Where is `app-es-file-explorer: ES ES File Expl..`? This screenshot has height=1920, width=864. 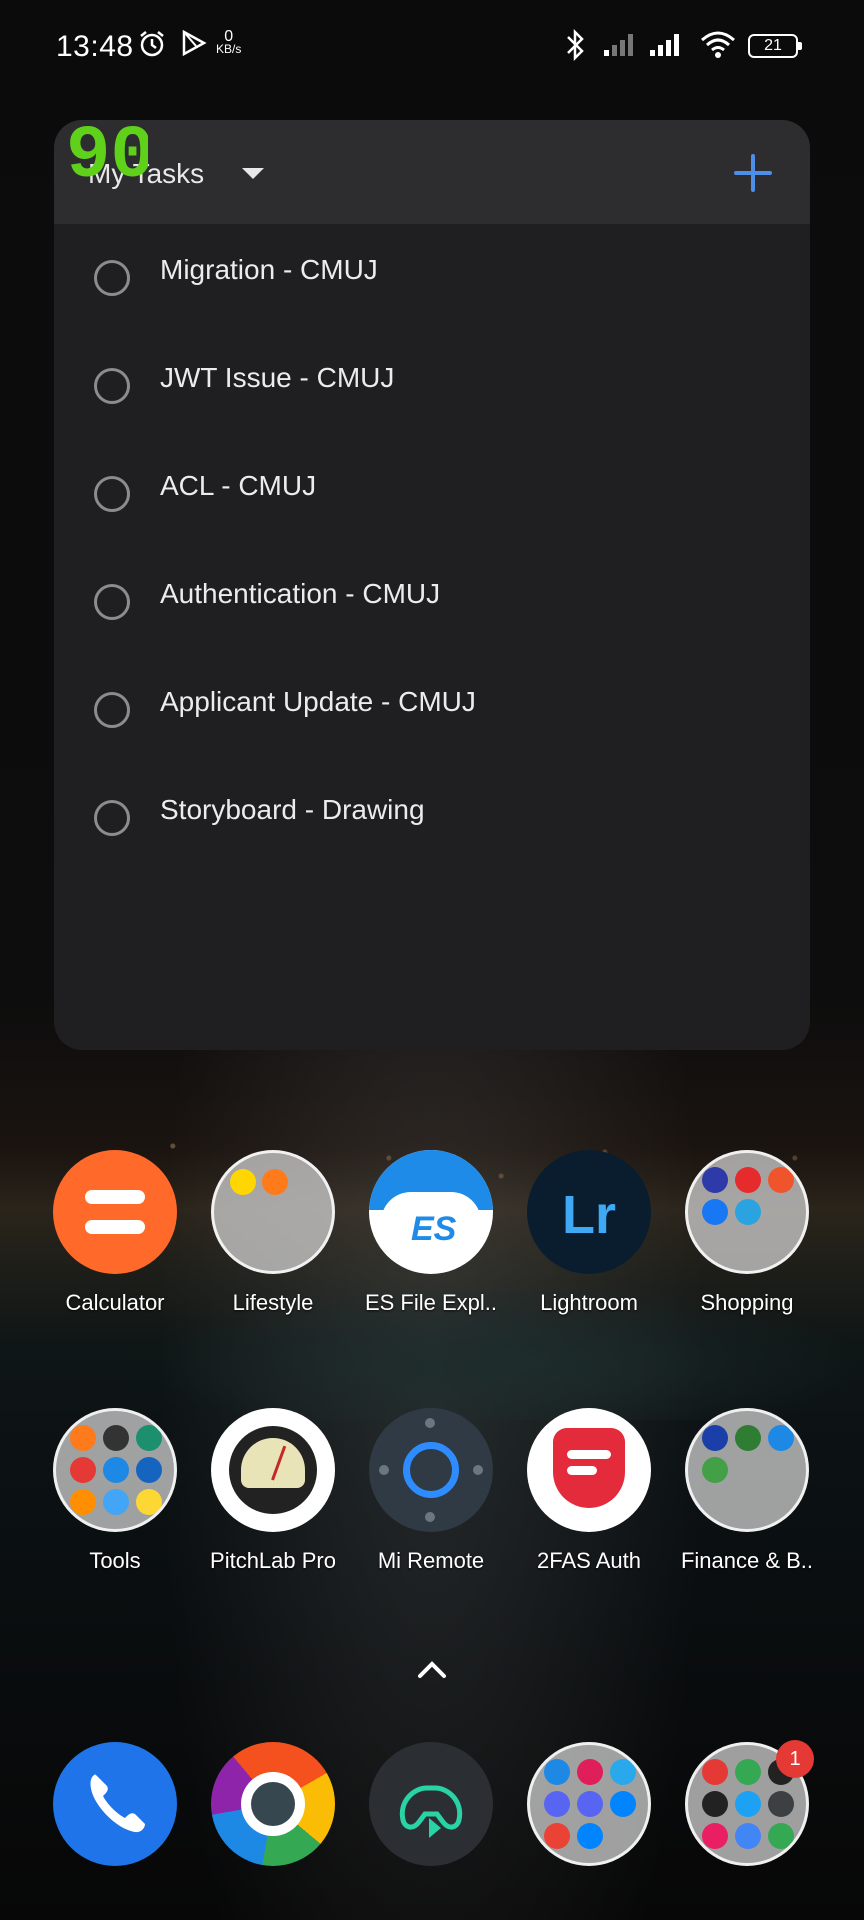 app-es-file-explorer: ES ES File Expl.. is located at coordinates (431, 1233).